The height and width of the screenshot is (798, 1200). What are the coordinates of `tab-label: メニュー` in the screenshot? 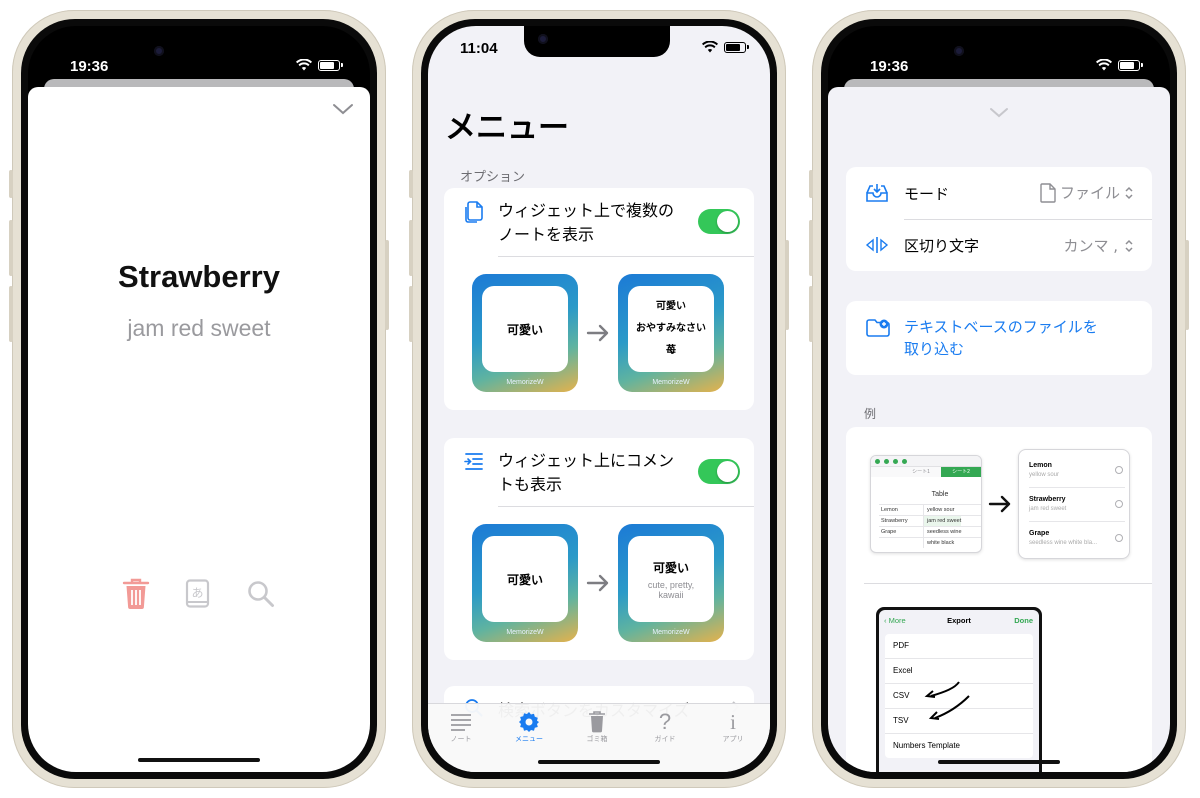 It's located at (529, 739).